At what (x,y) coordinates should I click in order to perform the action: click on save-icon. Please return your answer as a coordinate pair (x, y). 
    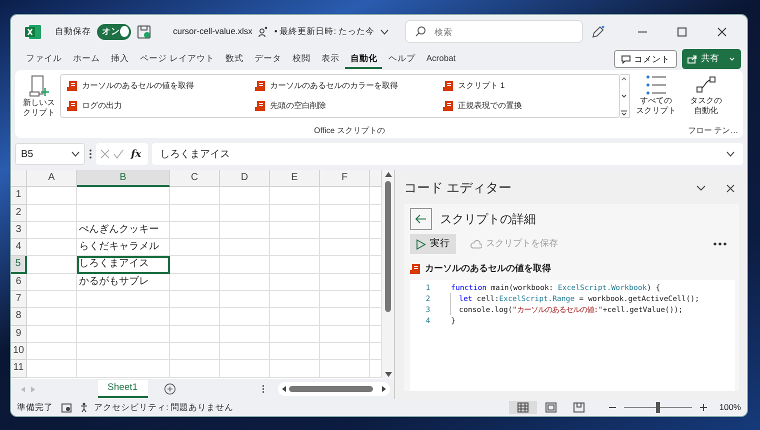
    Looking at the image, I should click on (144, 31).